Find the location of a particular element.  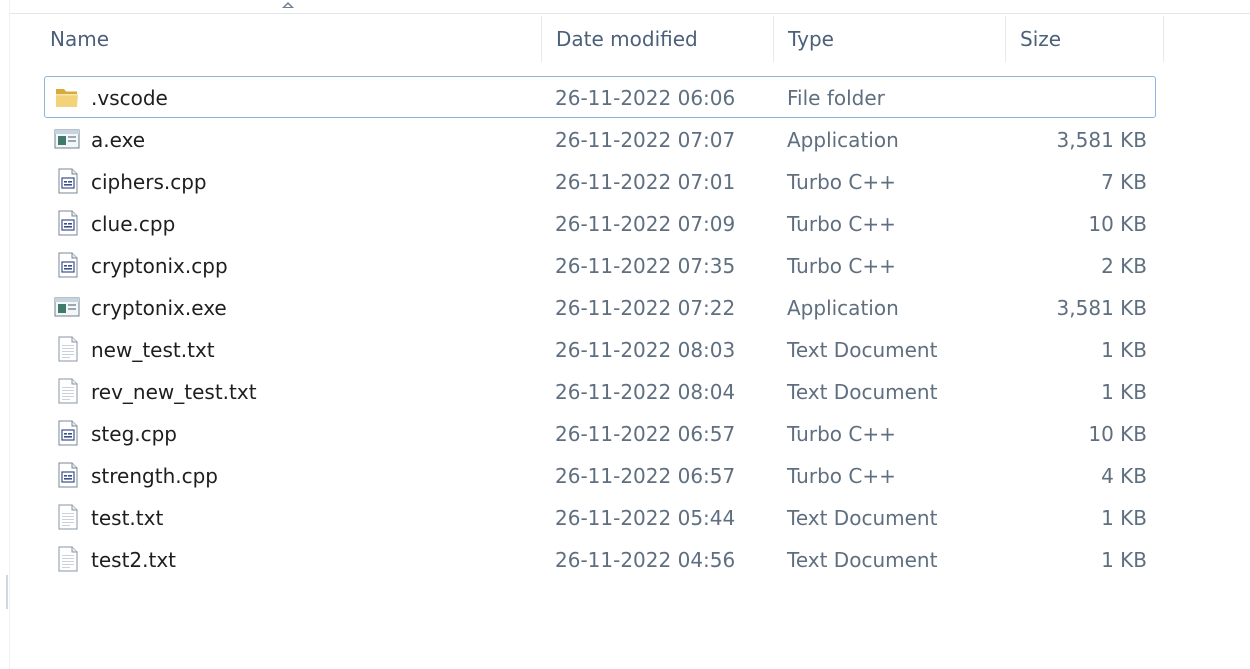

column-header-type: Type is located at coordinates (890, 39).